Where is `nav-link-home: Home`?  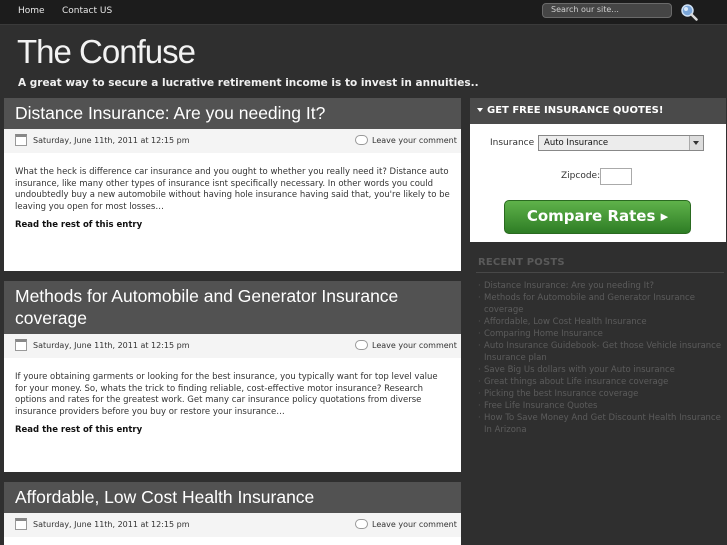 nav-link-home: Home is located at coordinates (31, 11).